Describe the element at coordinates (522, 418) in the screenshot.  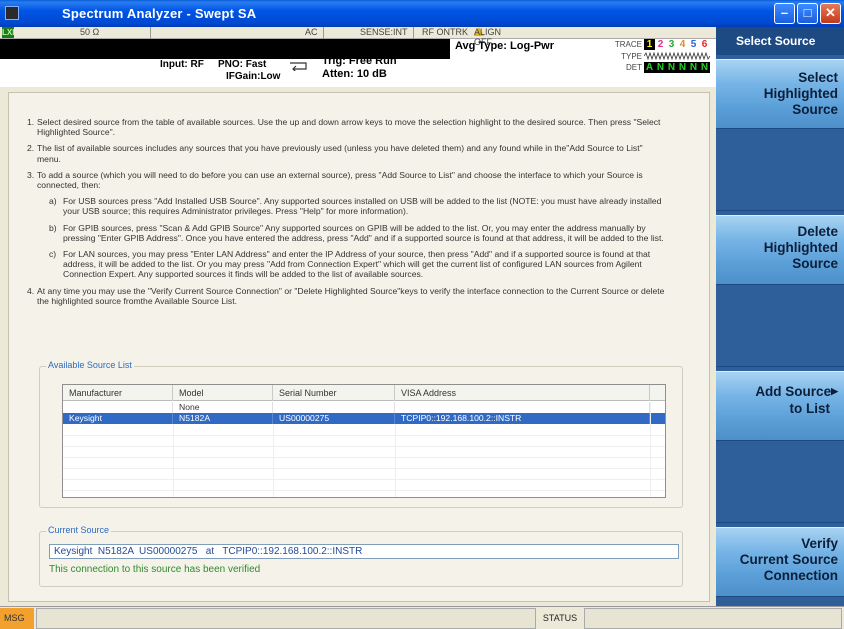
I see `cell-visa-address: TCPIP0::192.168.100.2::INSTR` at that location.